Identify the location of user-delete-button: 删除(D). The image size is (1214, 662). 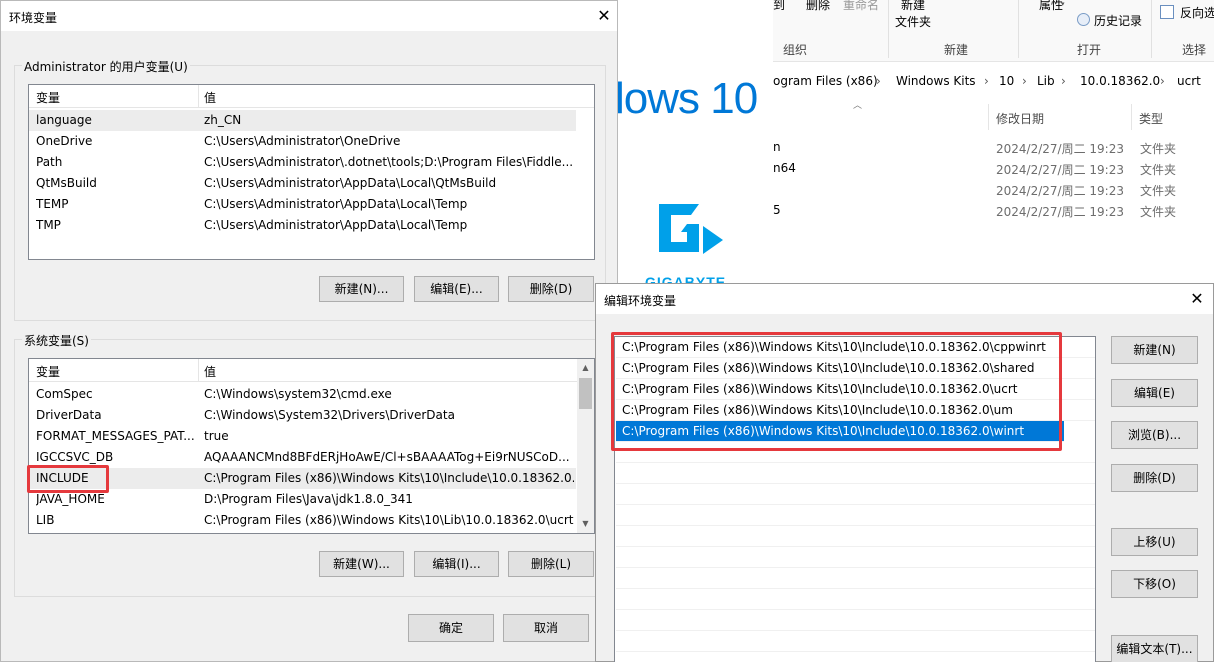
(551, 289).